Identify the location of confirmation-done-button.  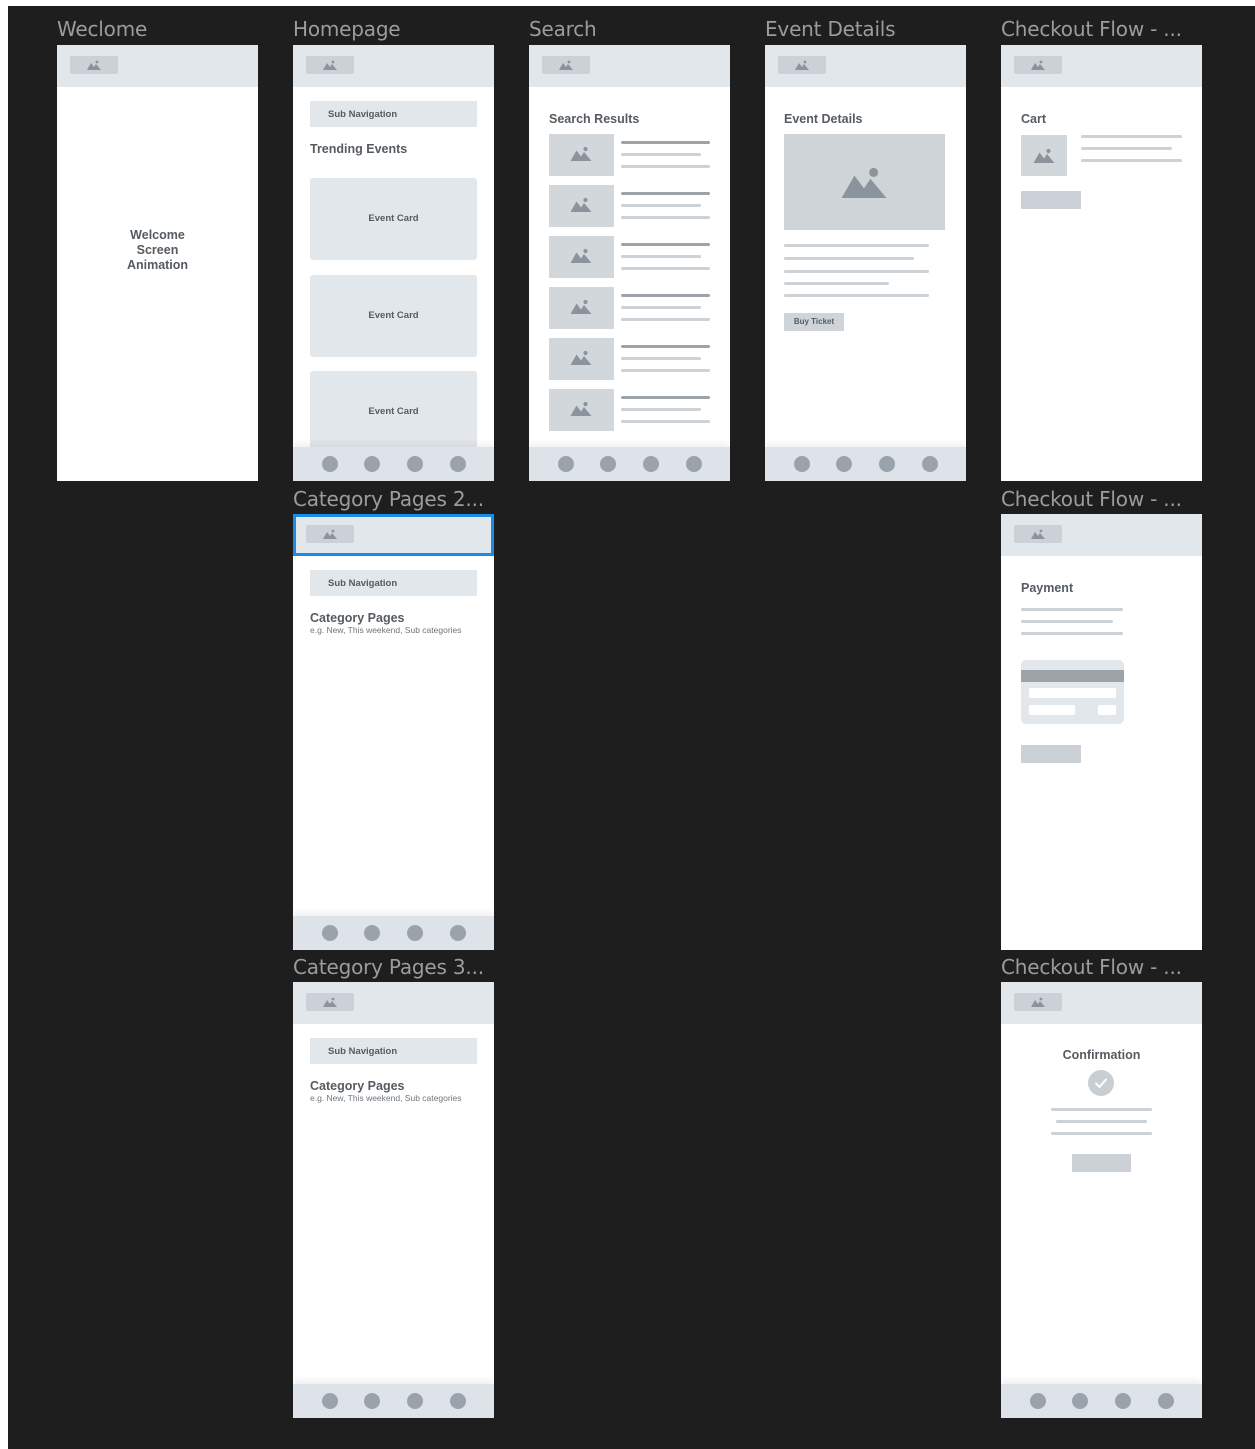
(1101, 1163).